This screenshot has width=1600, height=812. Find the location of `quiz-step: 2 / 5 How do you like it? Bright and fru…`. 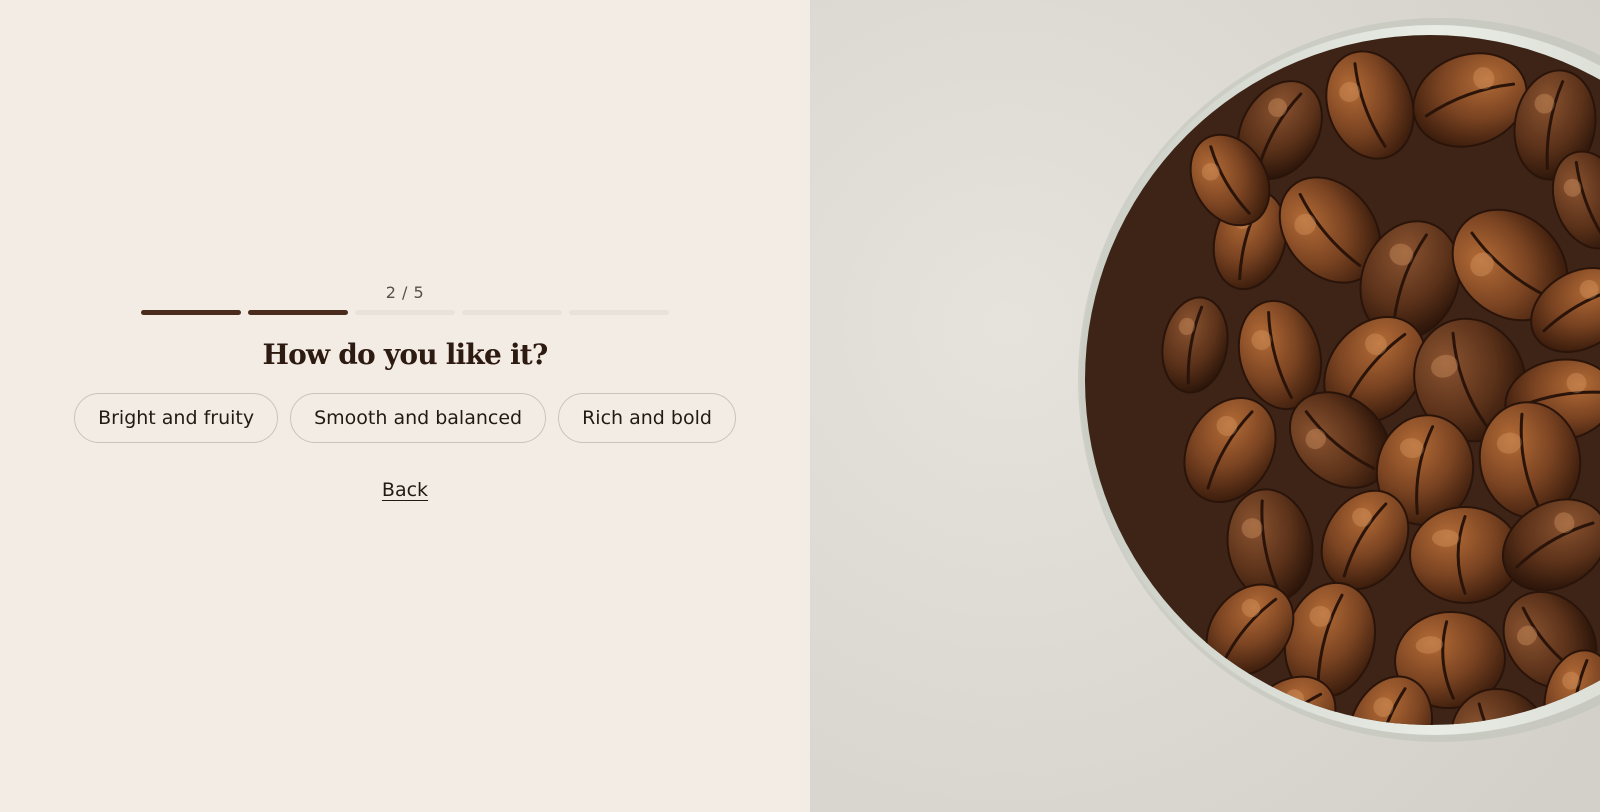

quiz-step: 2 / 5 How do you like it? Bright and fru… is located at coordinates (405, 391).